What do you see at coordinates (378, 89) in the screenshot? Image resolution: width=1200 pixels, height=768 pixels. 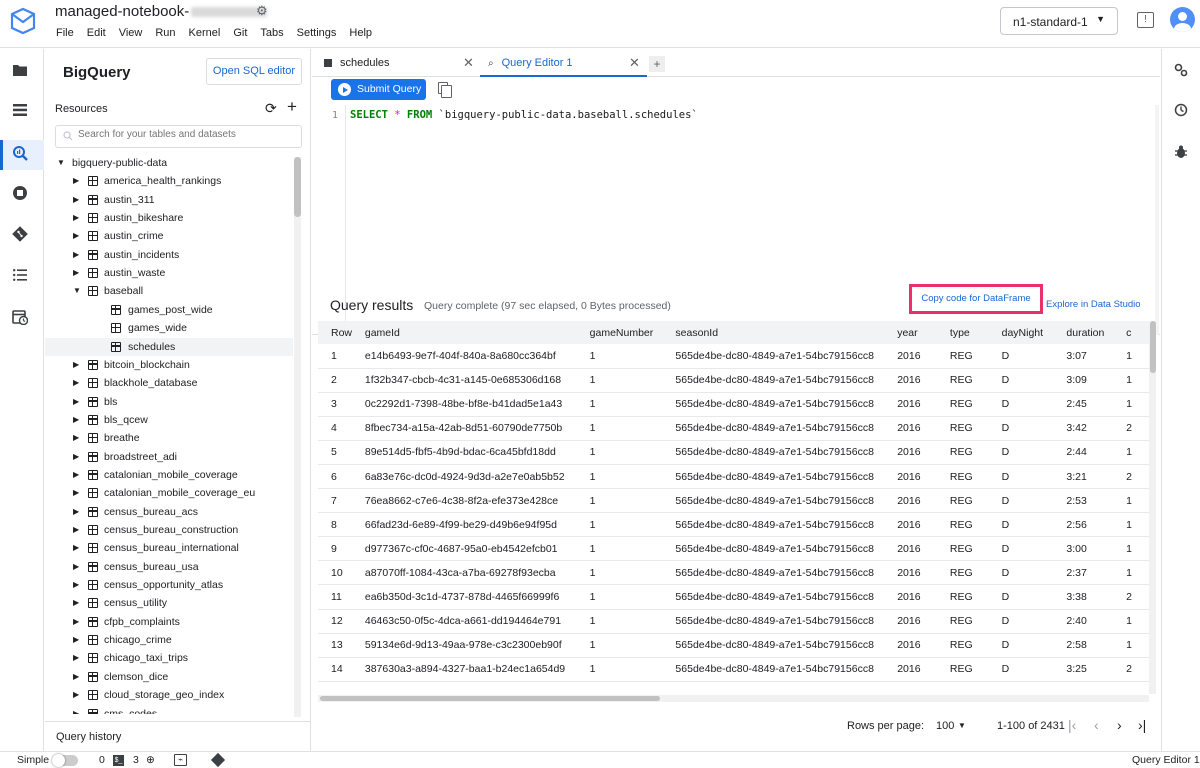 I see `submit-query-button: Submit Query` at bounding box center [378, 89].